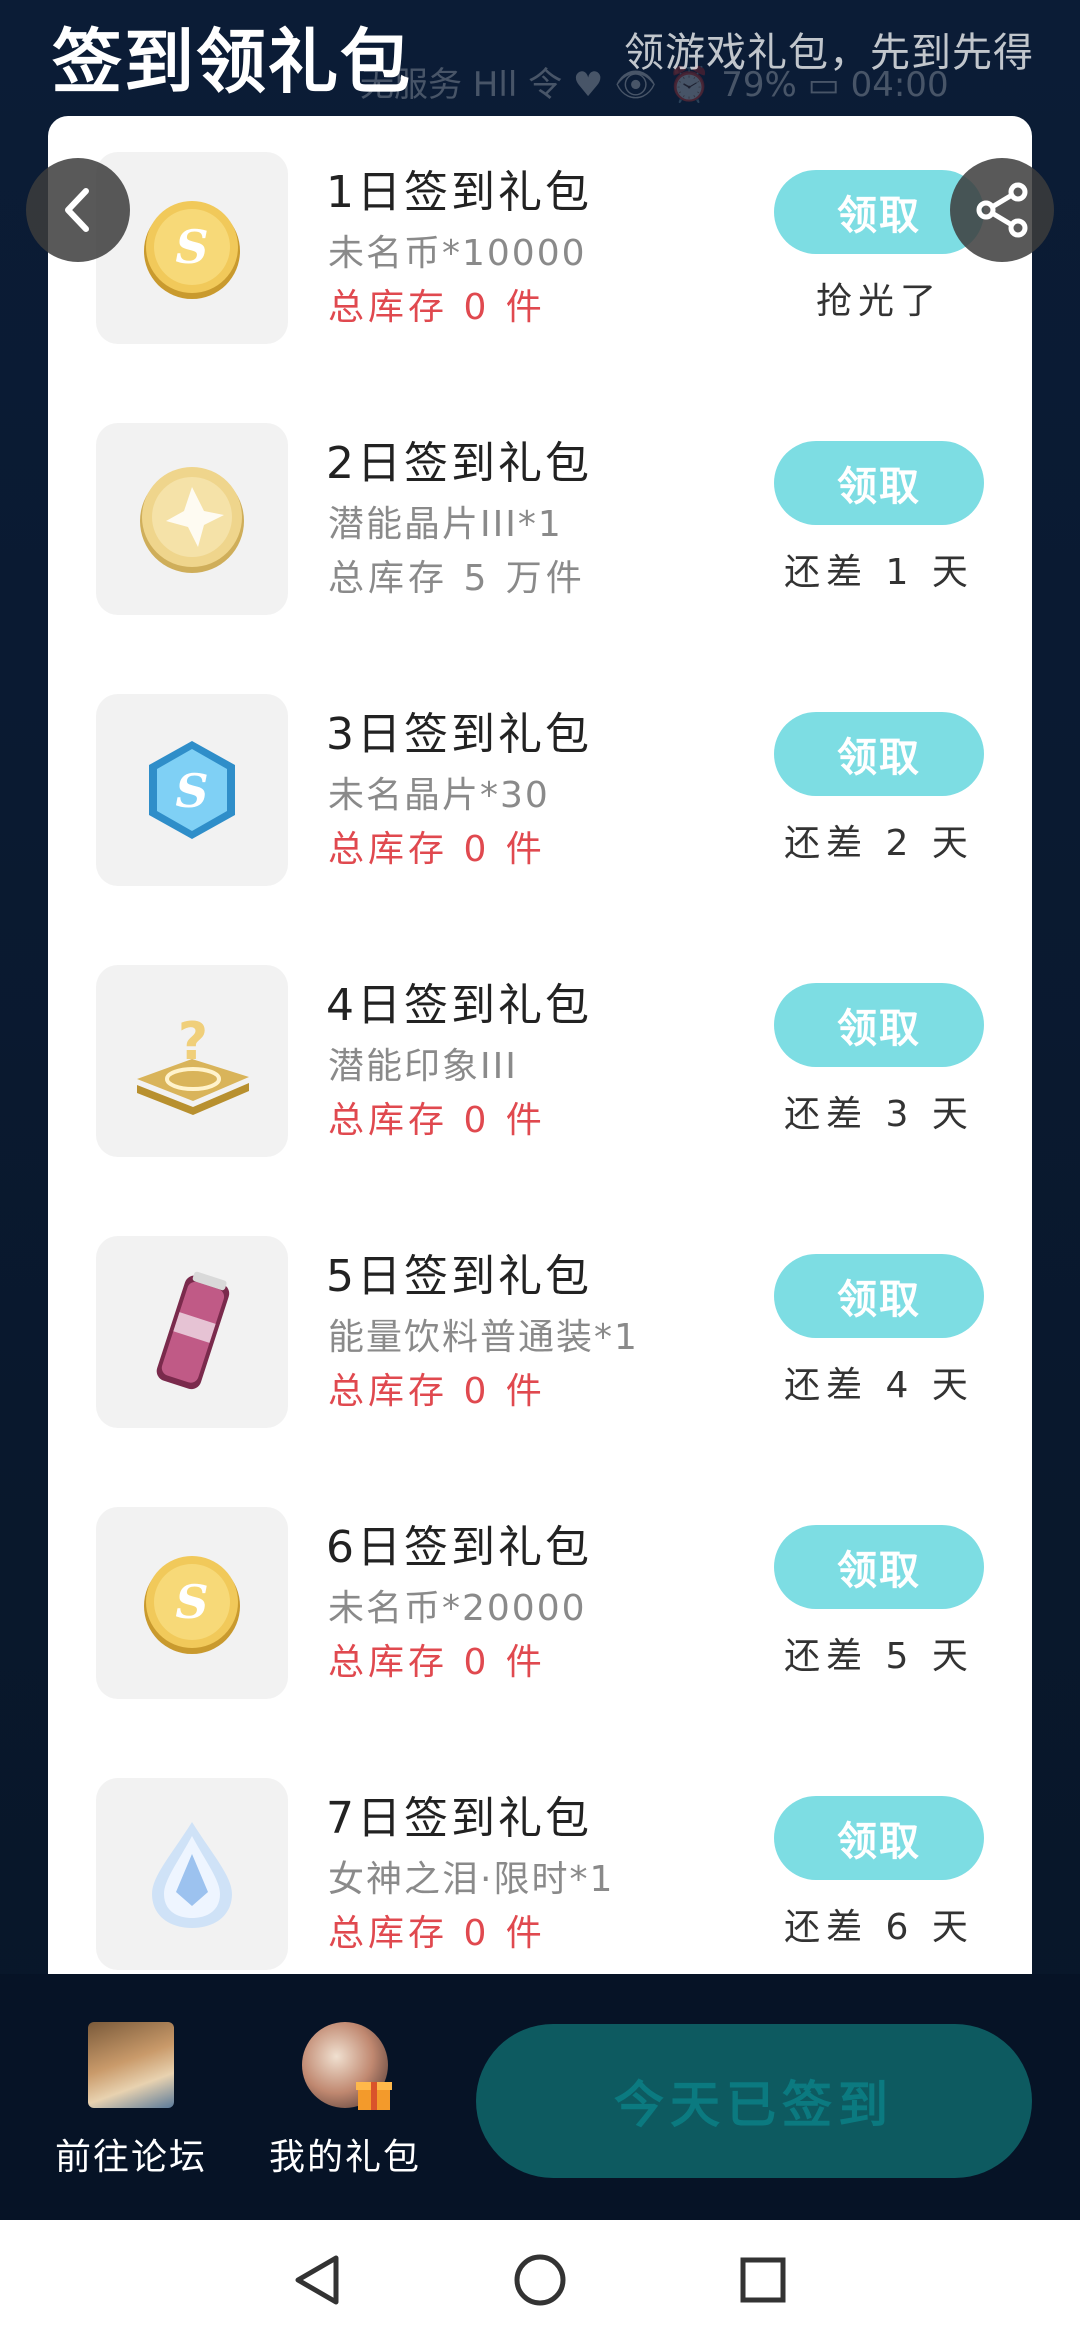 This screenshot has width=1080, height=2340. I want to click on reward-desc: 未名晶片*30, so click(439, 795).